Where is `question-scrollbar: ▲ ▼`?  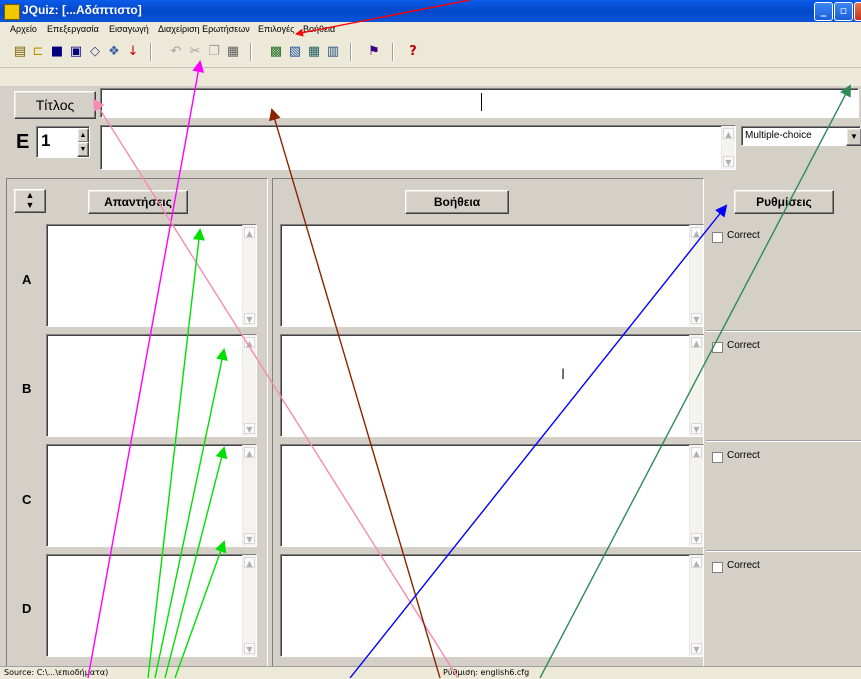 question-scrollbar: ▲ ▼ is located at coordinates (728, 147).